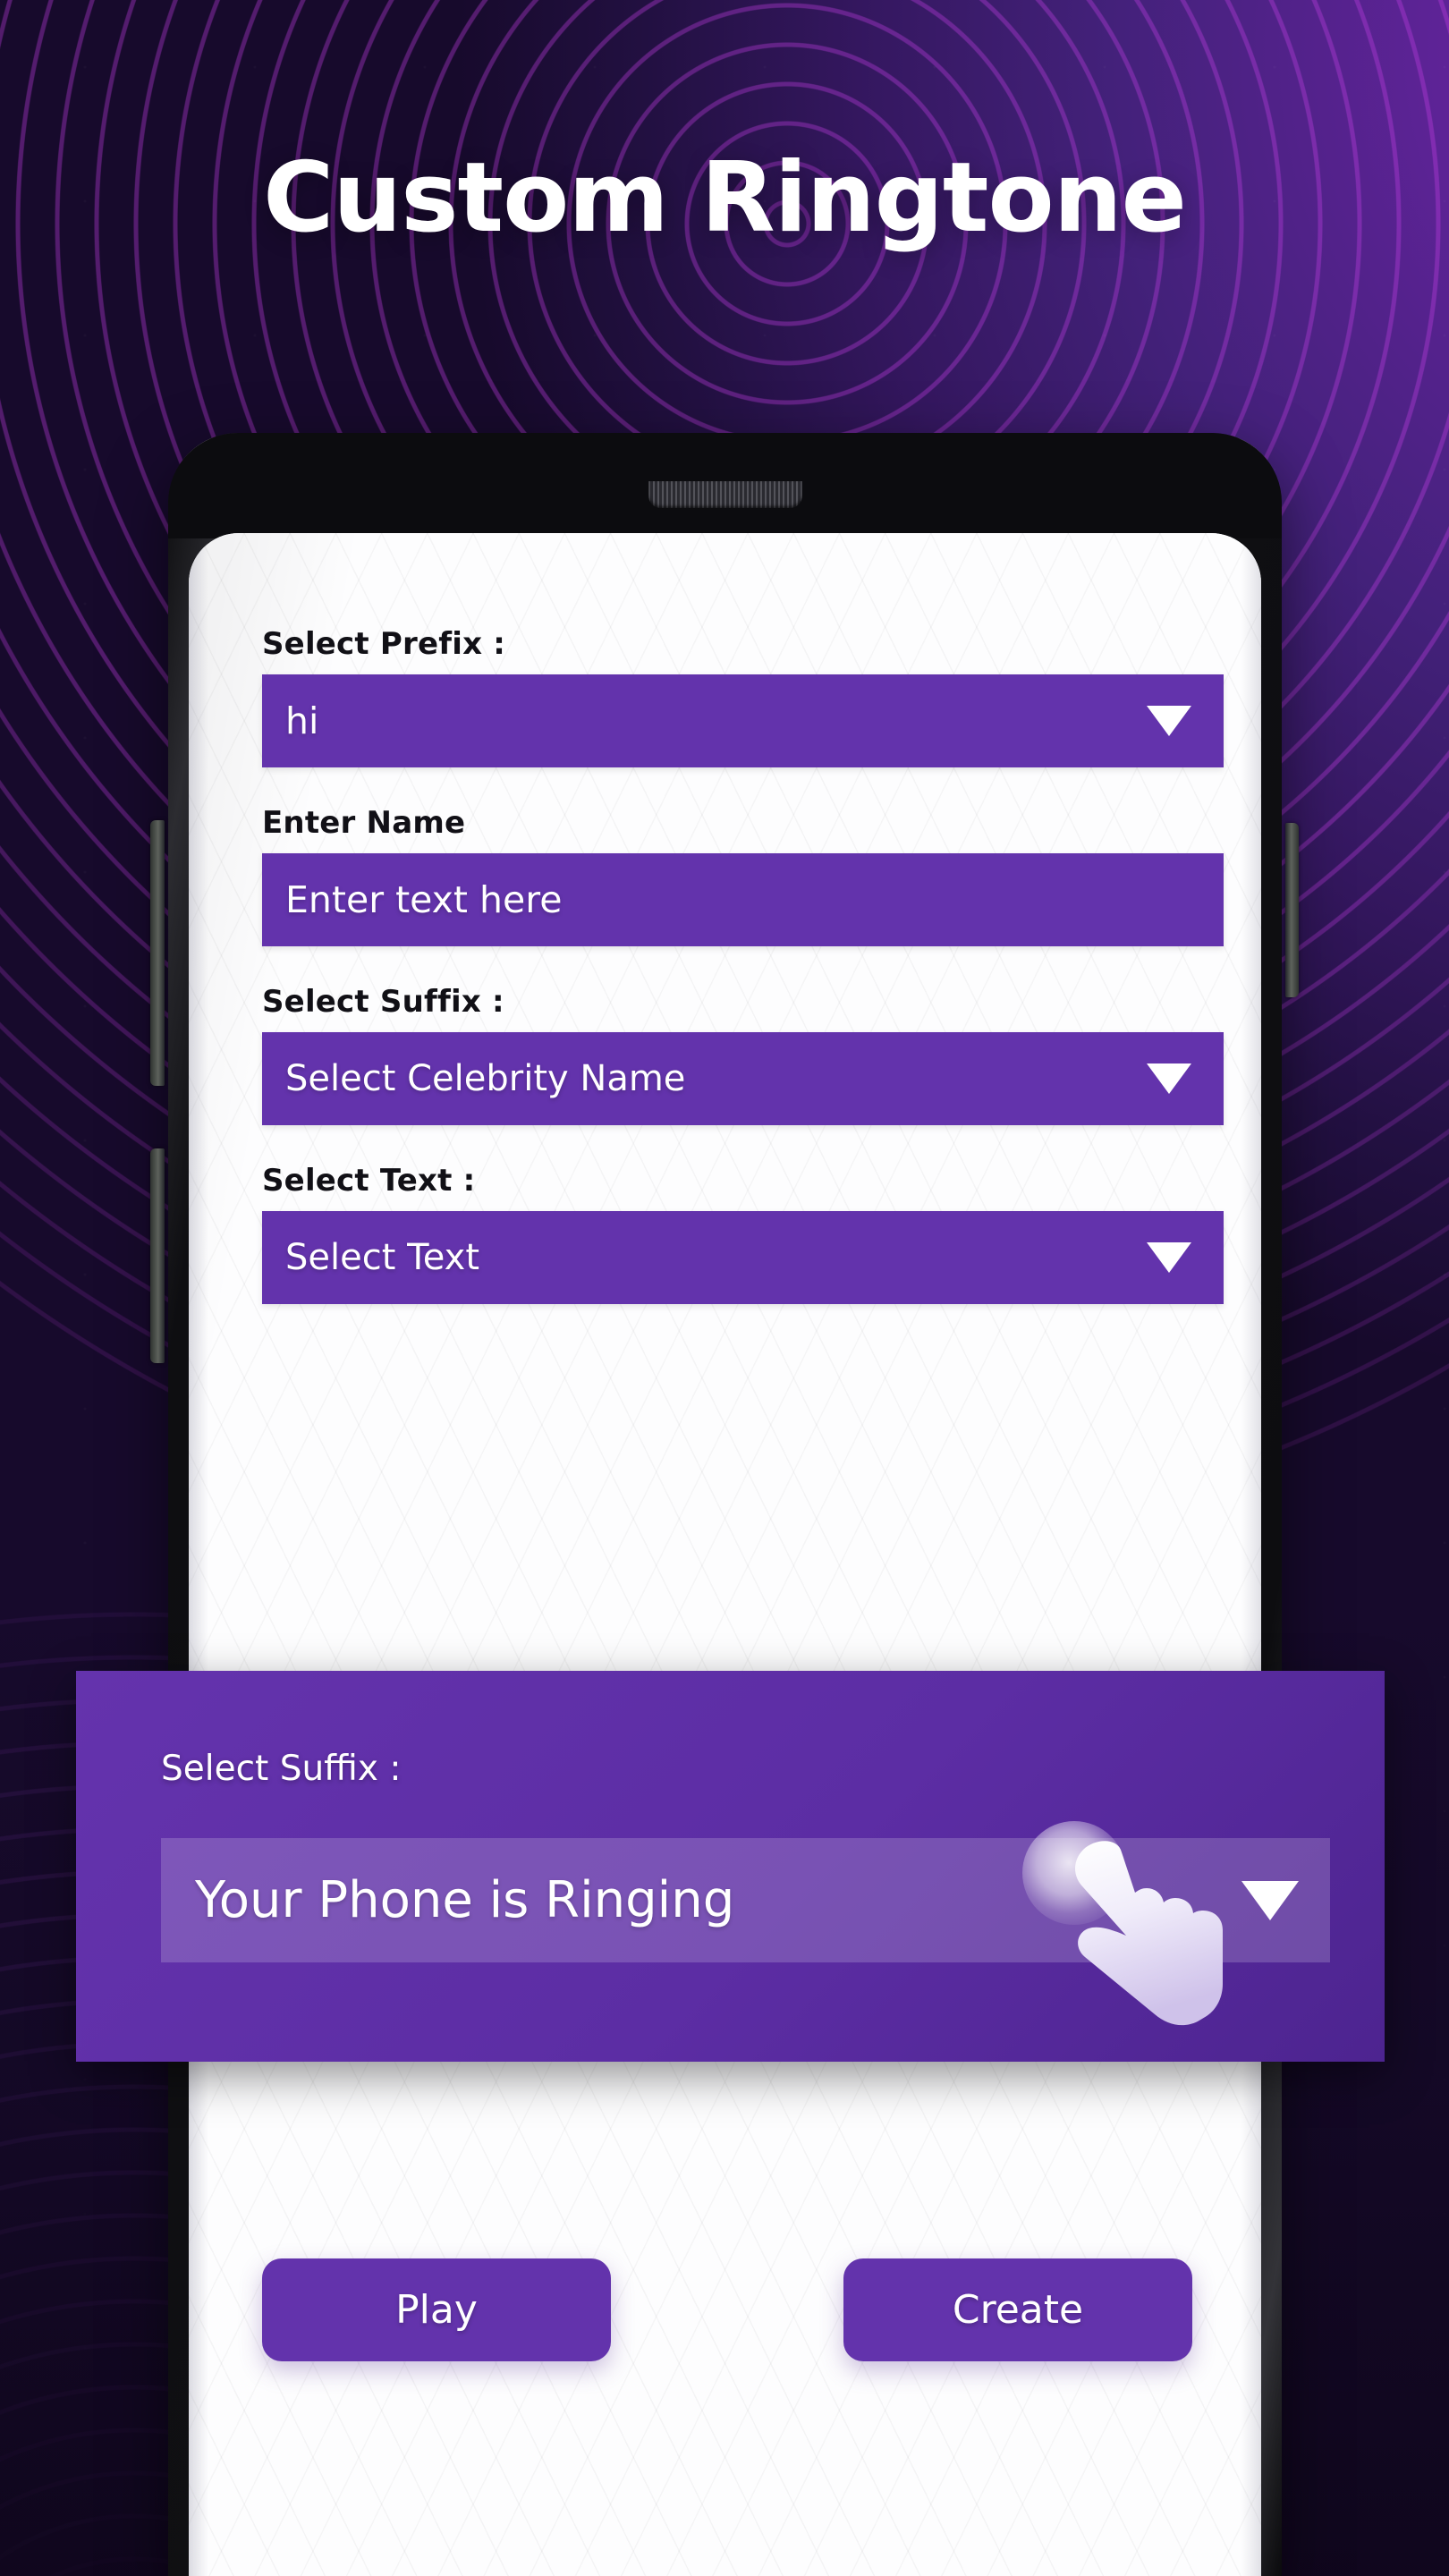 The height and width of the screenshot is (2576, 1449). What do you see at coordinates (1251, 1554) in the screenshot?
I see `screen-right-edge-shading` at bounding box center [1251, 1554].